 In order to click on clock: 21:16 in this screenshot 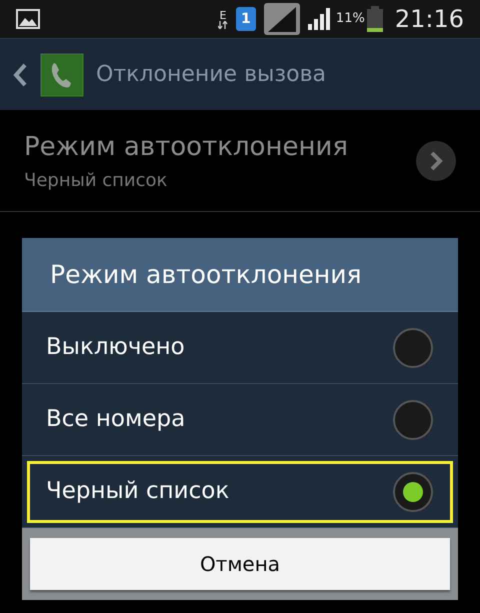, I will do `click(429, 19)`.